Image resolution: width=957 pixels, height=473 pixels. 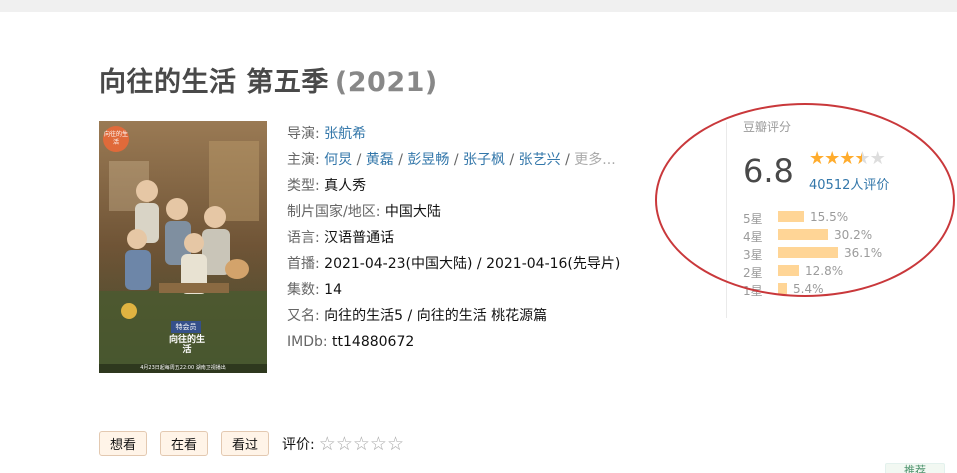 What do you see at coordinates (753, 219) in the screenshot?
I see `dist-star-label: 5星` at bounding box center [753, 219].